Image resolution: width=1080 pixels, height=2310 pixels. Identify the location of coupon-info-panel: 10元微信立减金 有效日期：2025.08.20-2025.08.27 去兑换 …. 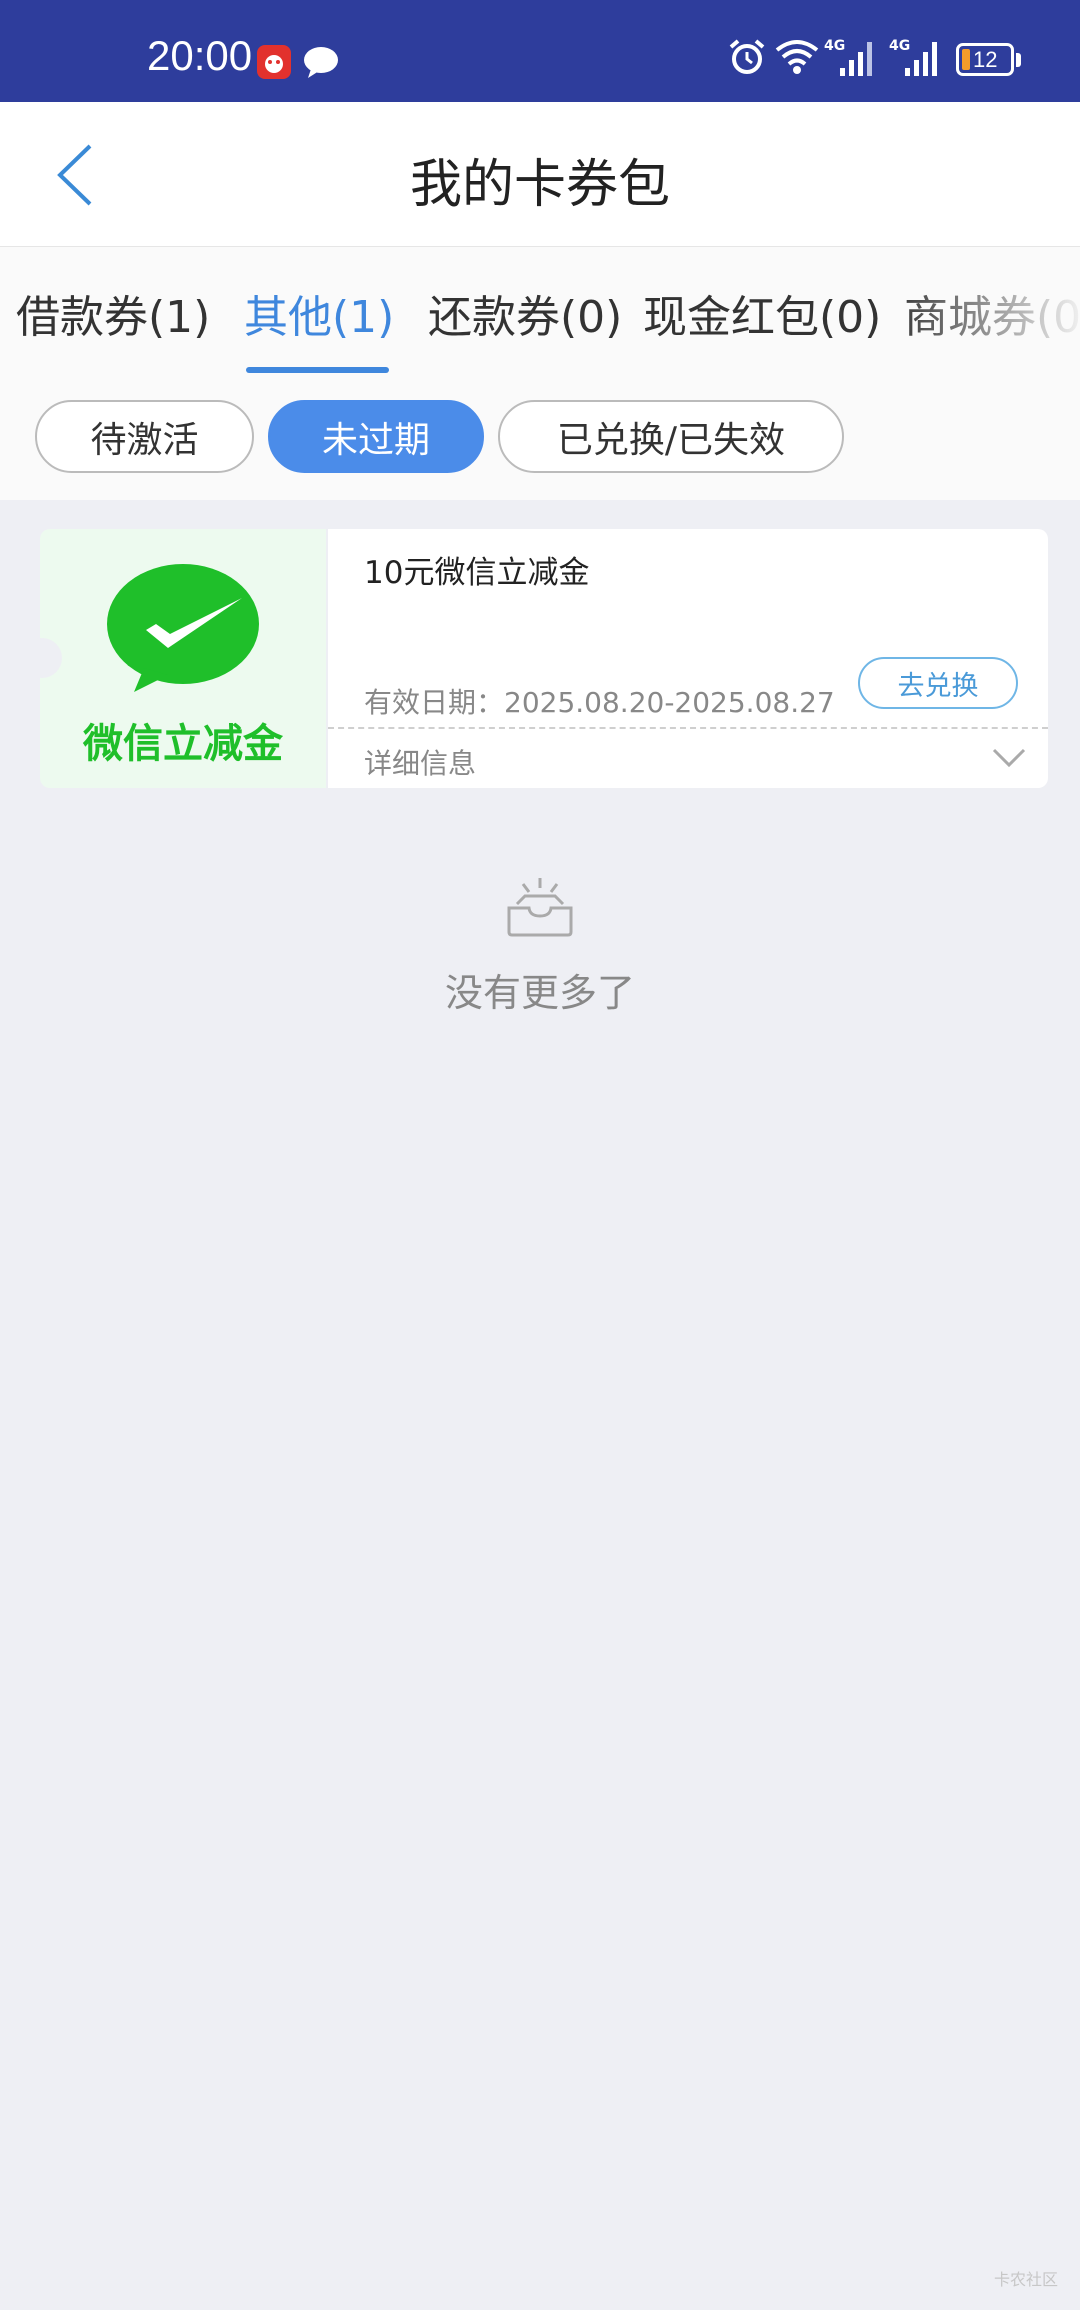
(688, 658).